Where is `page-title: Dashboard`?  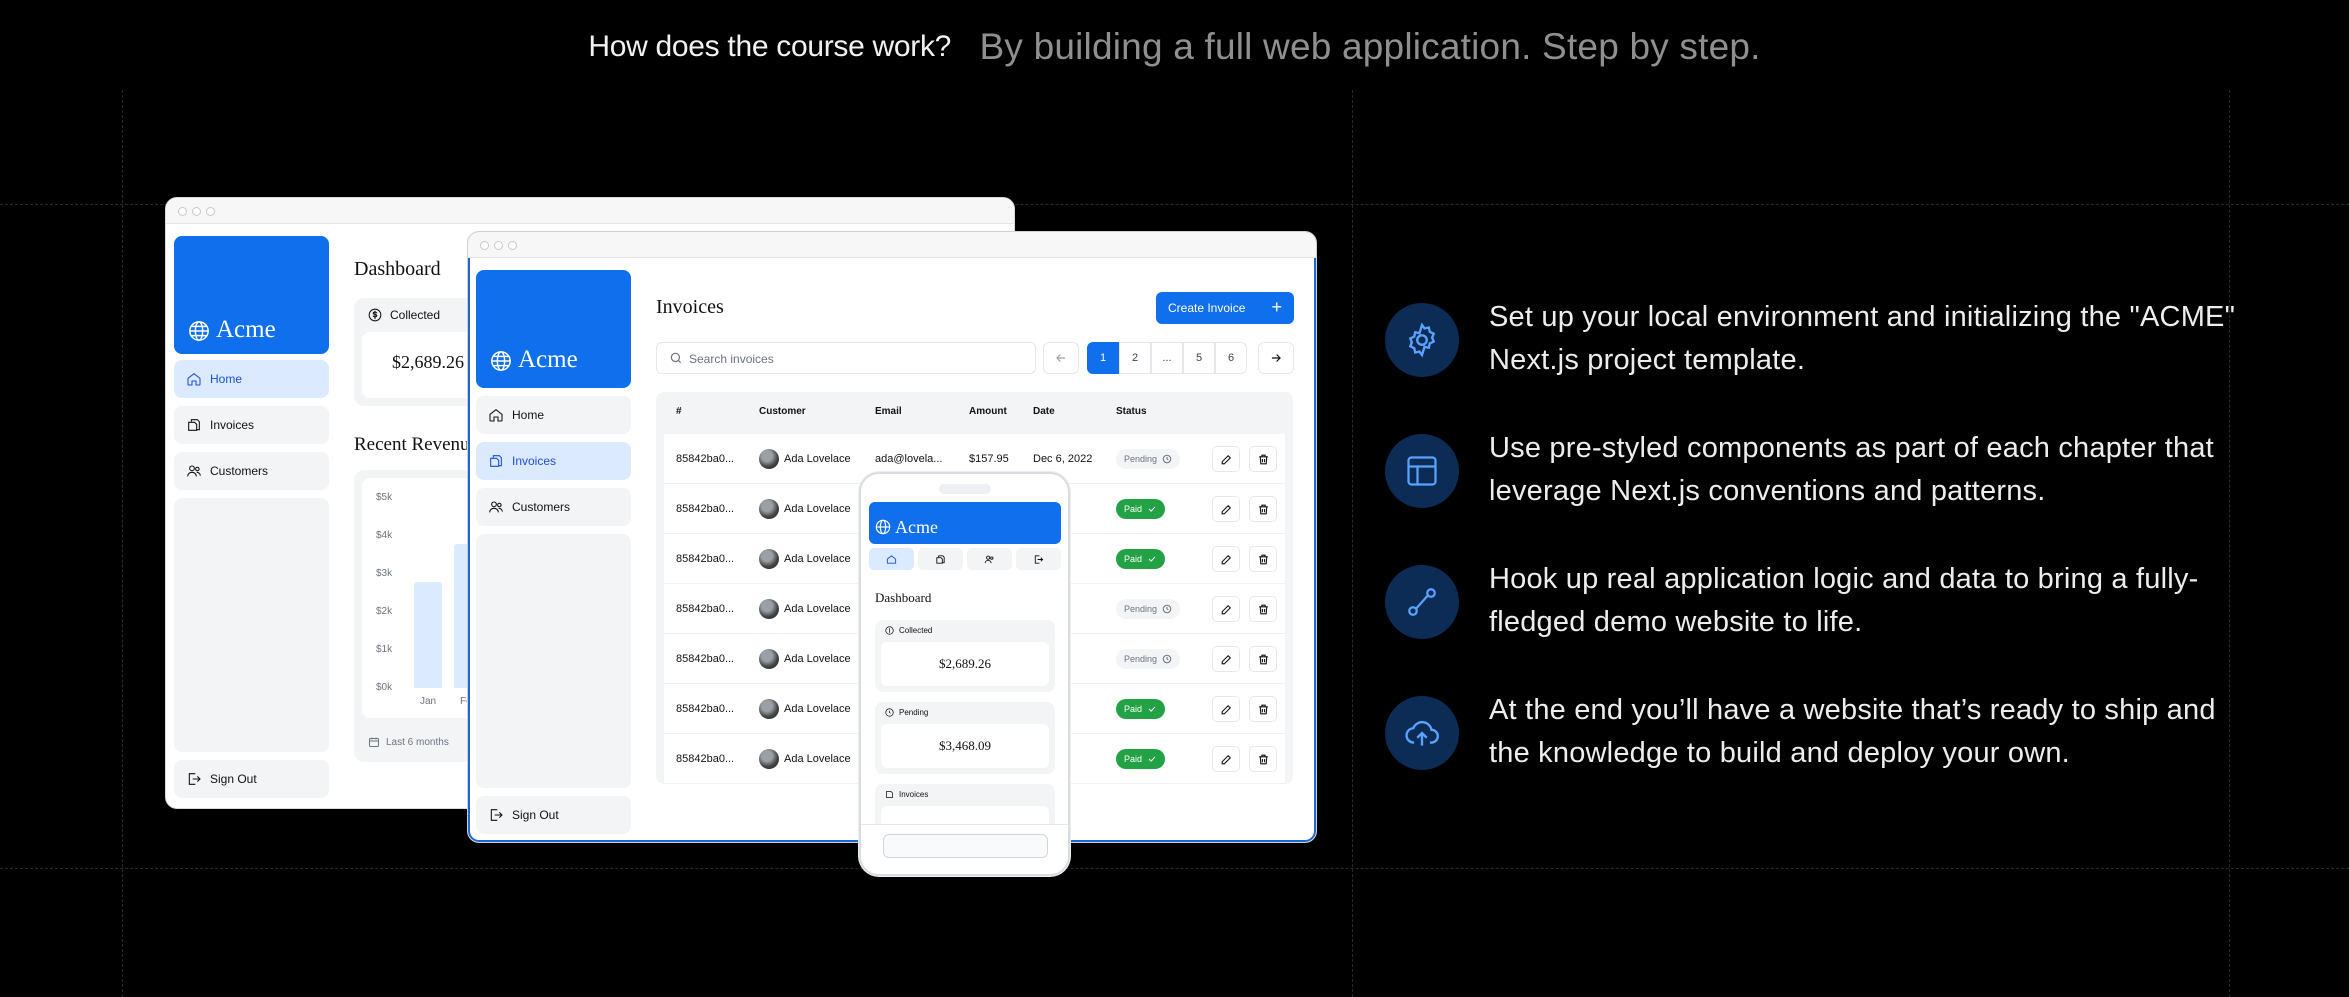
page-title: Dashboard is located at coordinates (397, 269).